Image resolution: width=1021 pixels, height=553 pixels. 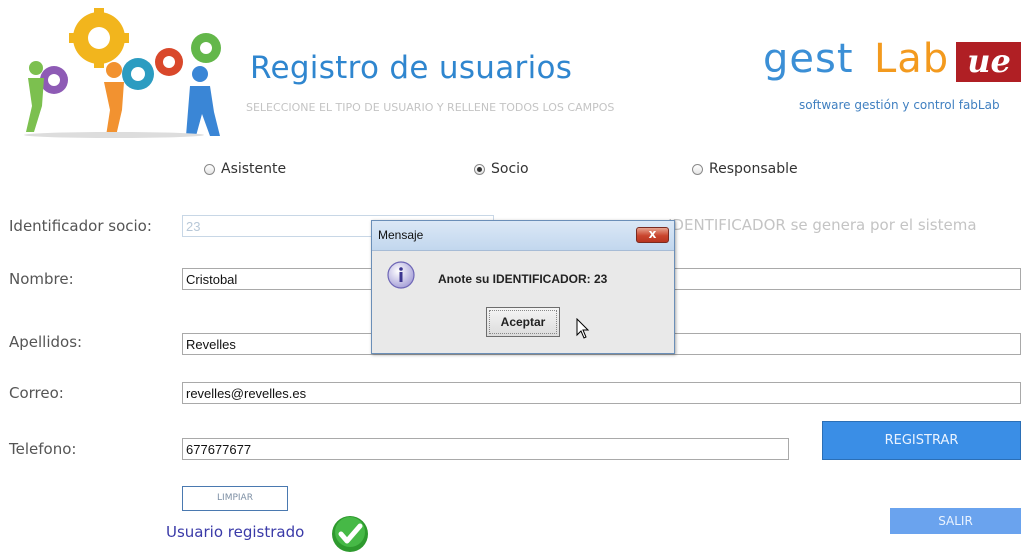 I want to click on gear-icon-teal, so click(x=138, y=74).